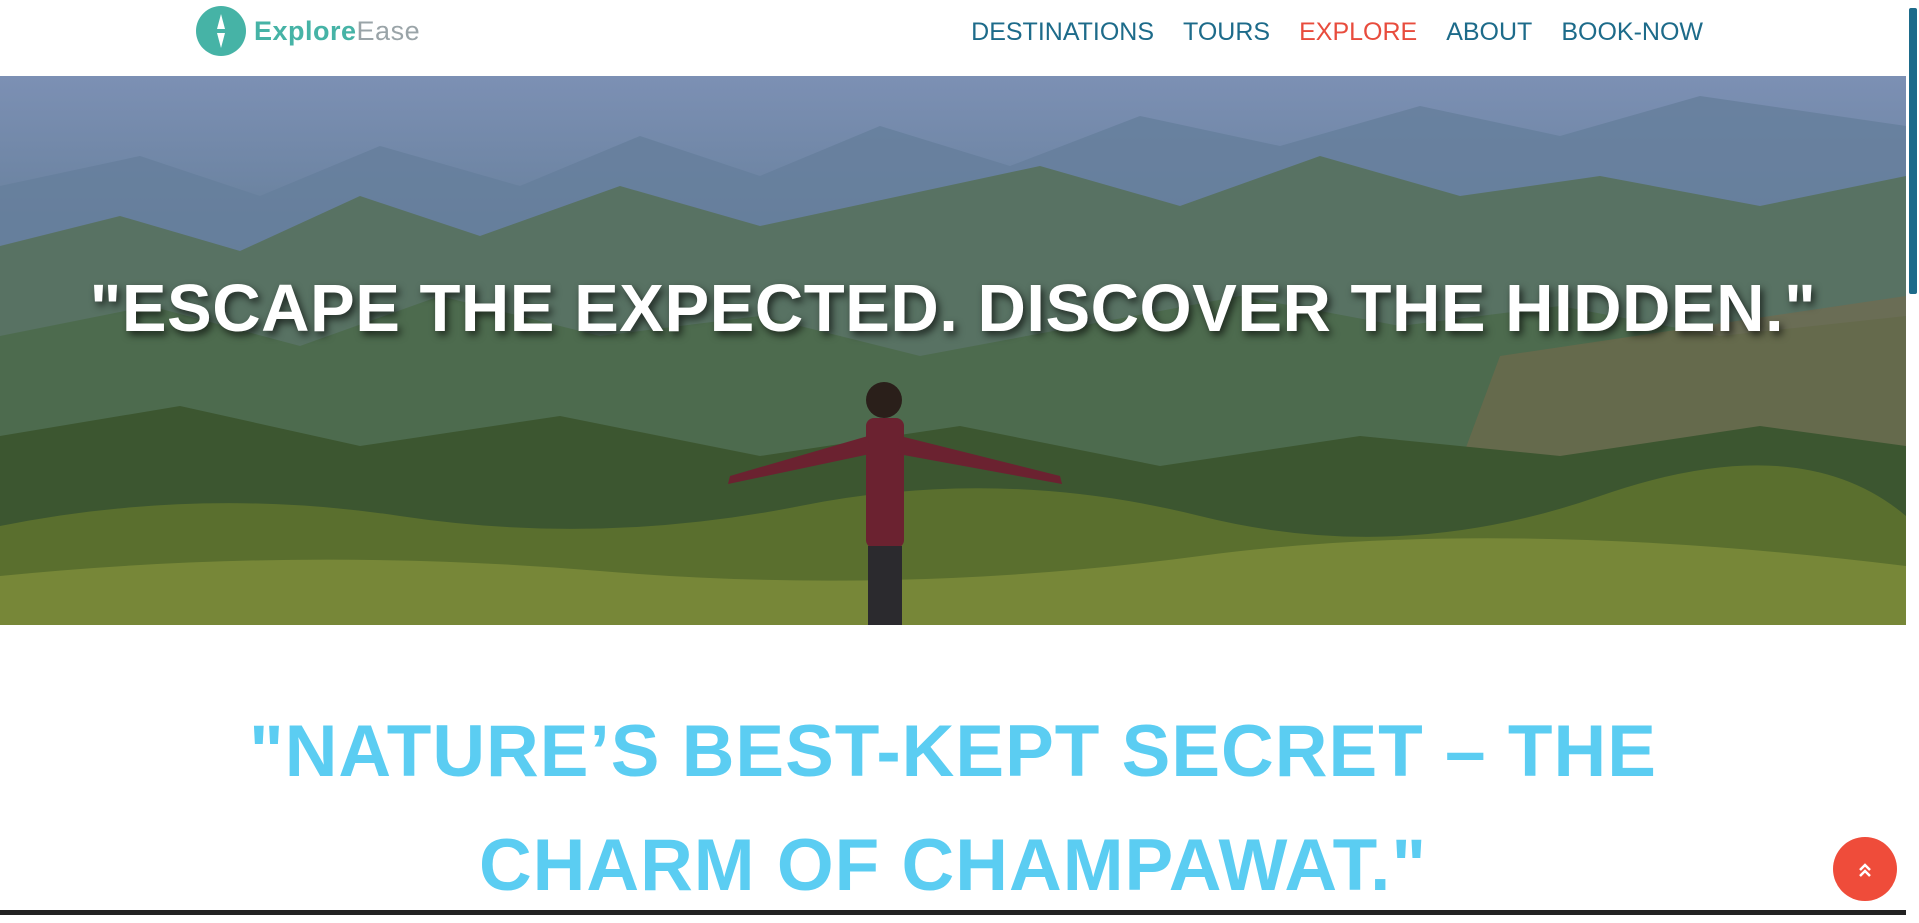 Image resolution: width=1919 pixels, height=923 pixels. What do you see at coordinates (1358, 32) in the screenshot?
I see `nav-explore: EXPLORE` at bounding box center [1358, 32].